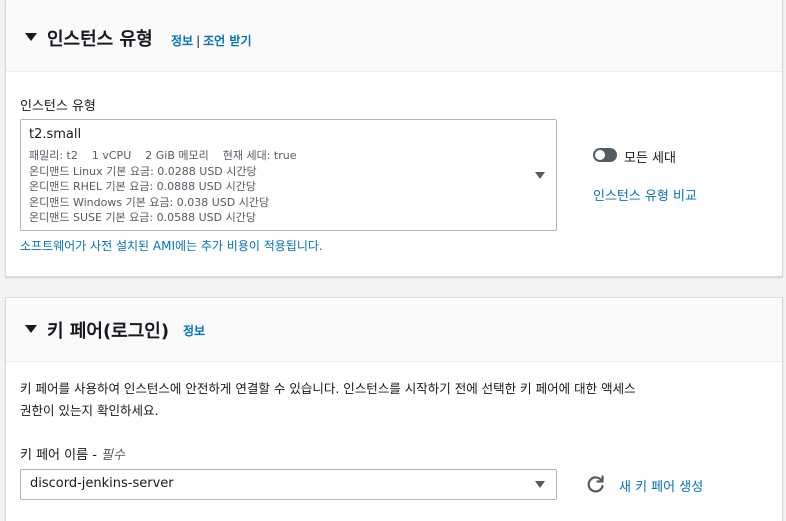 The image size is (786, 521). What do you see at coordinates (177, 155) in the screenshot?
I see `instance-memory: 2 GiB 메모리` at bounding box center [177, 155].